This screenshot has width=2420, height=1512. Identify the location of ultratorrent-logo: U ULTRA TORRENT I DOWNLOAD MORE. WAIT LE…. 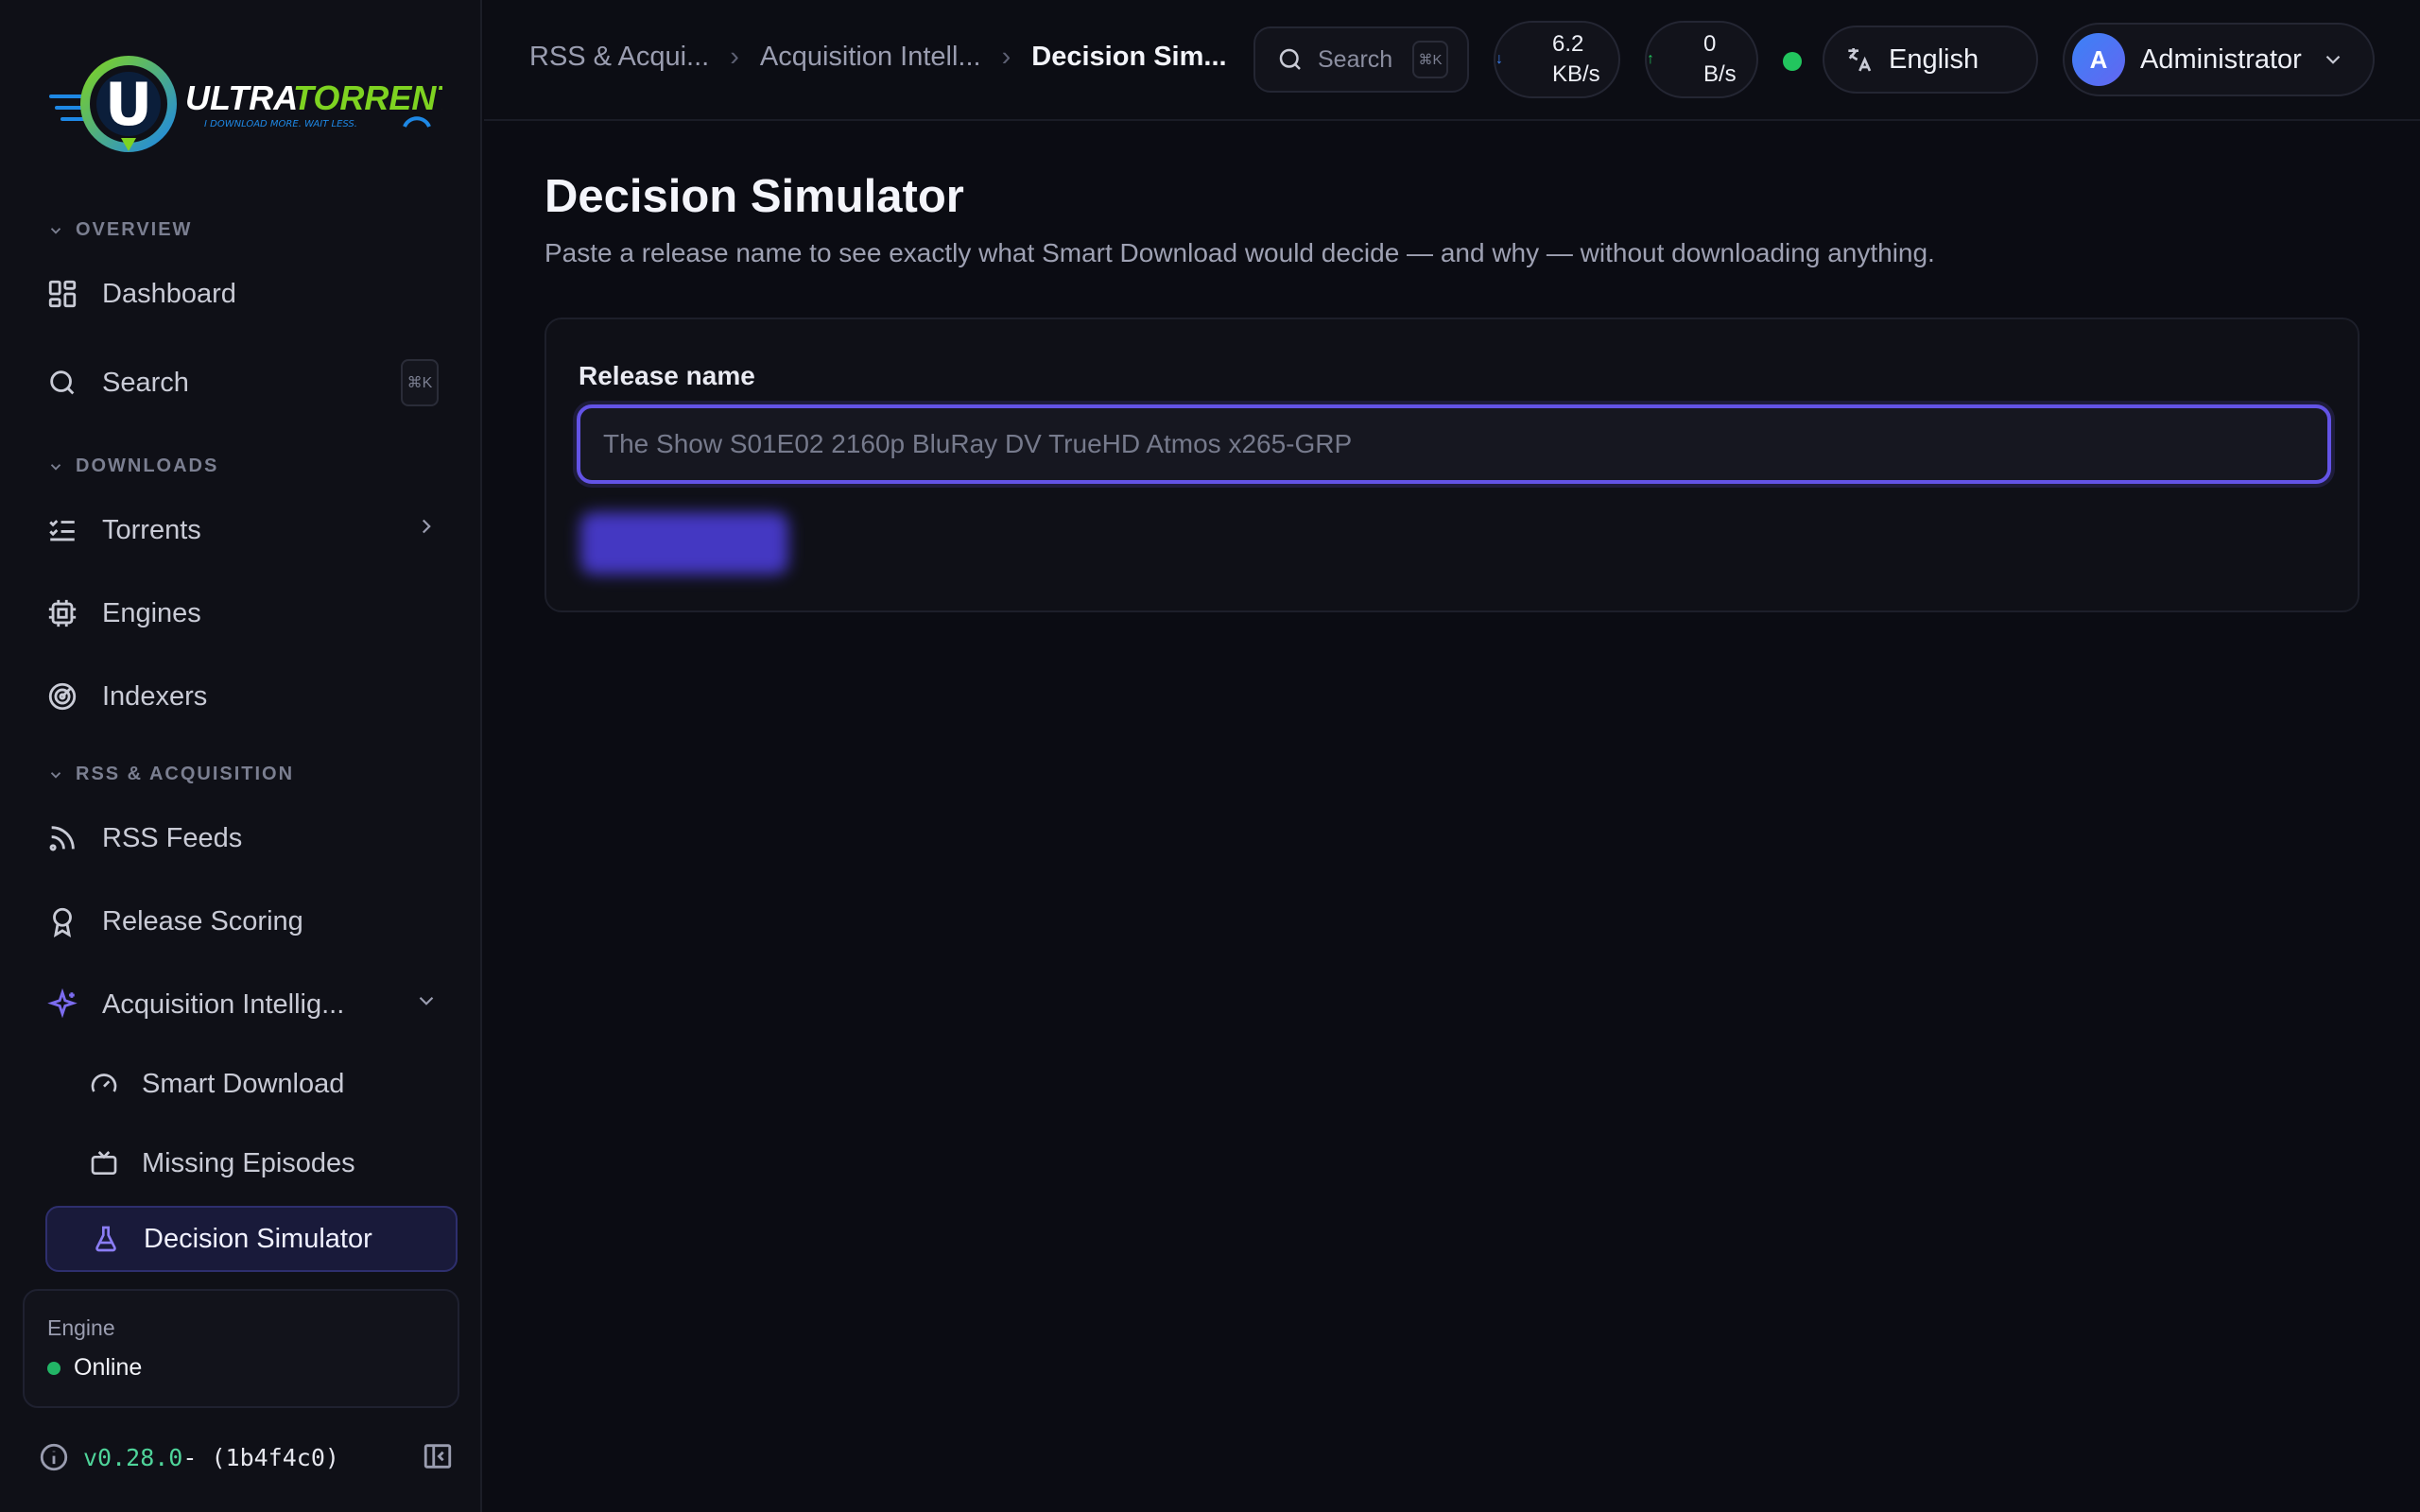
(252, 104).